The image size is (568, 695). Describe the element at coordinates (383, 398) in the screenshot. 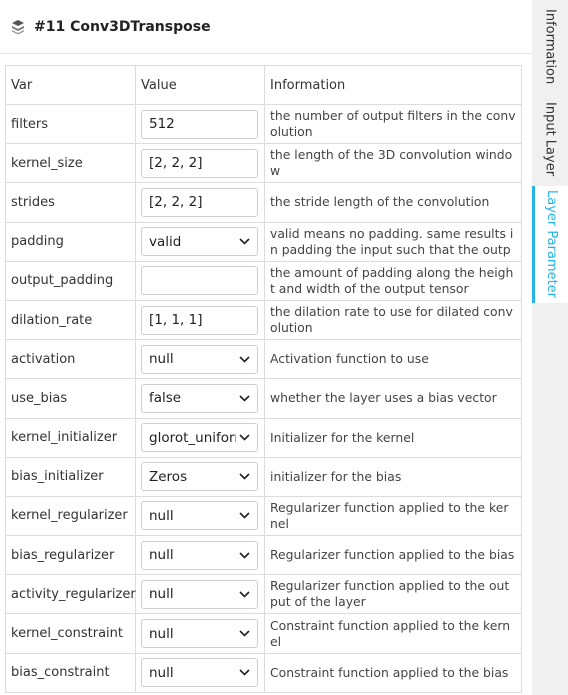

I see `info-text: whether the layer uses a bias vector` at that location.